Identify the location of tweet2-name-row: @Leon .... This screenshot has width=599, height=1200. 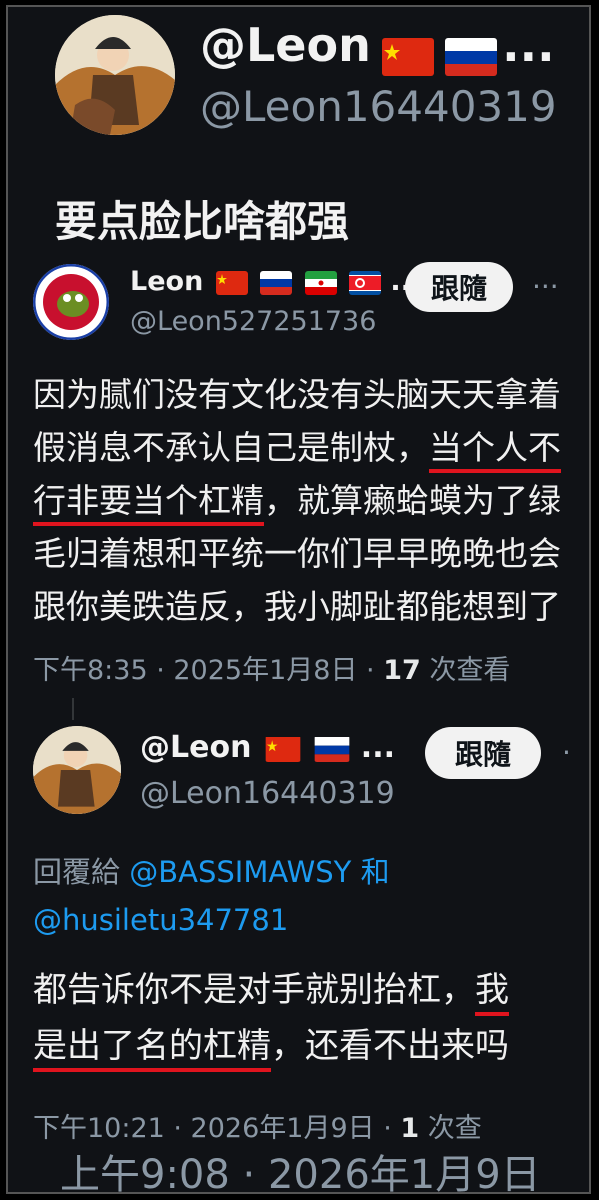
(267, 747).